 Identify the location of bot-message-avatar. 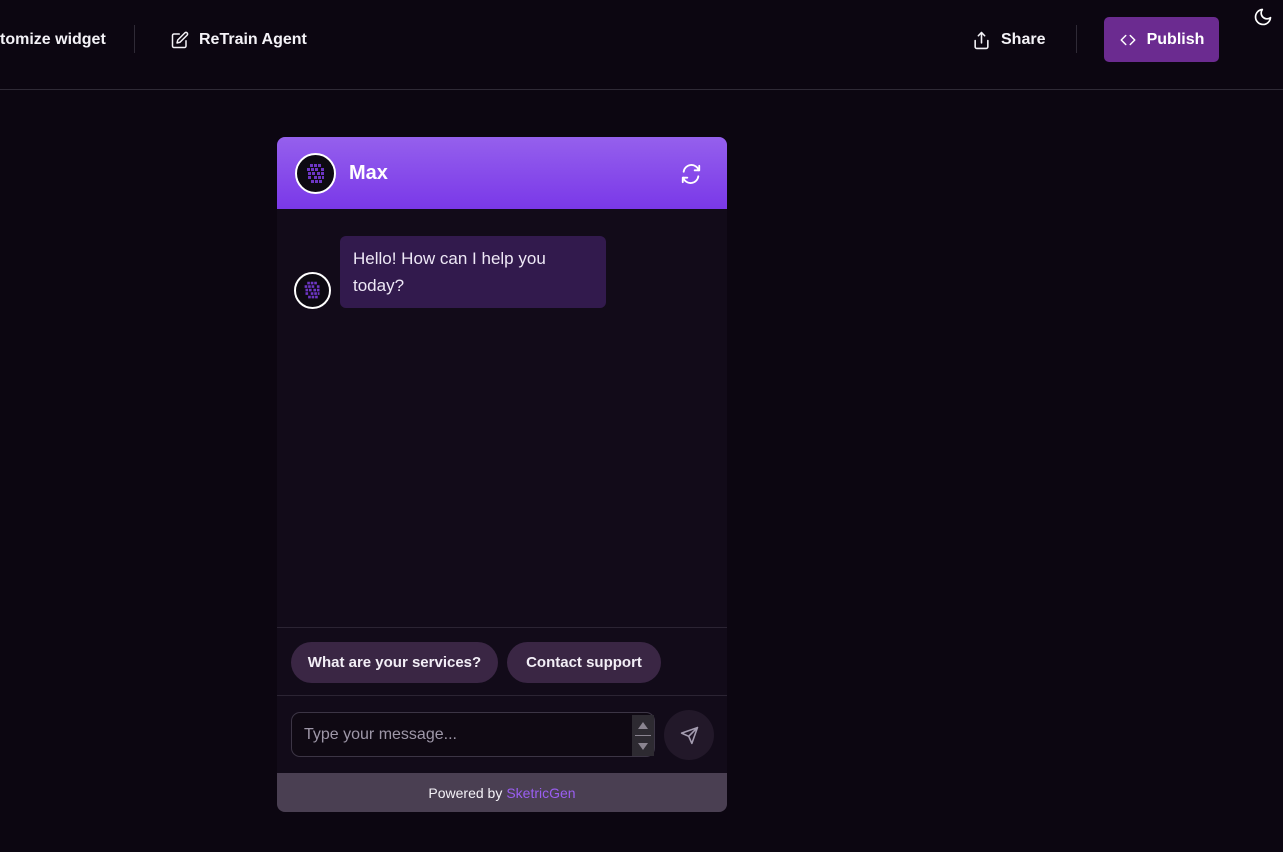
(312, 290).